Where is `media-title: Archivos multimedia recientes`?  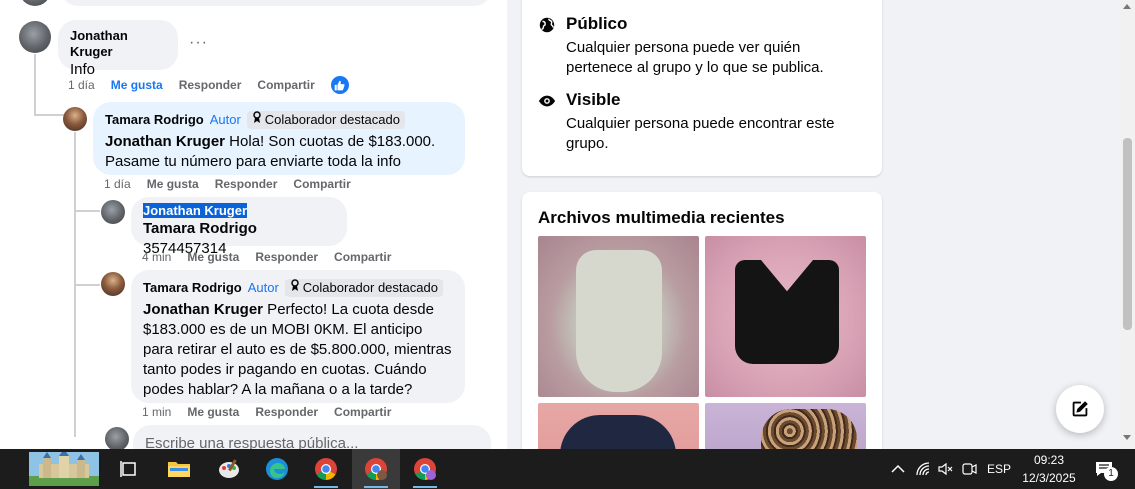 media-title: Archivos multimedia recientes is located at coordinates (661, 217).